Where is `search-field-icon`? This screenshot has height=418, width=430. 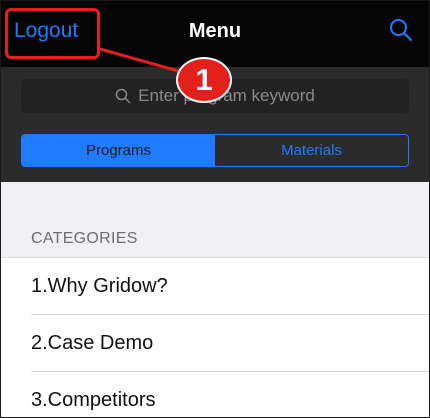
search-field-icon is located at coordinates (123, 96).